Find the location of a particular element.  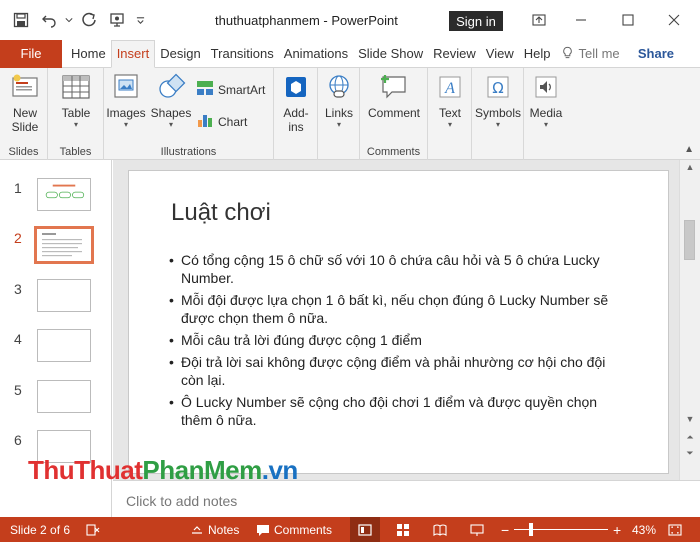

present-from-beginning-icon is located at coordinates (117, 20).